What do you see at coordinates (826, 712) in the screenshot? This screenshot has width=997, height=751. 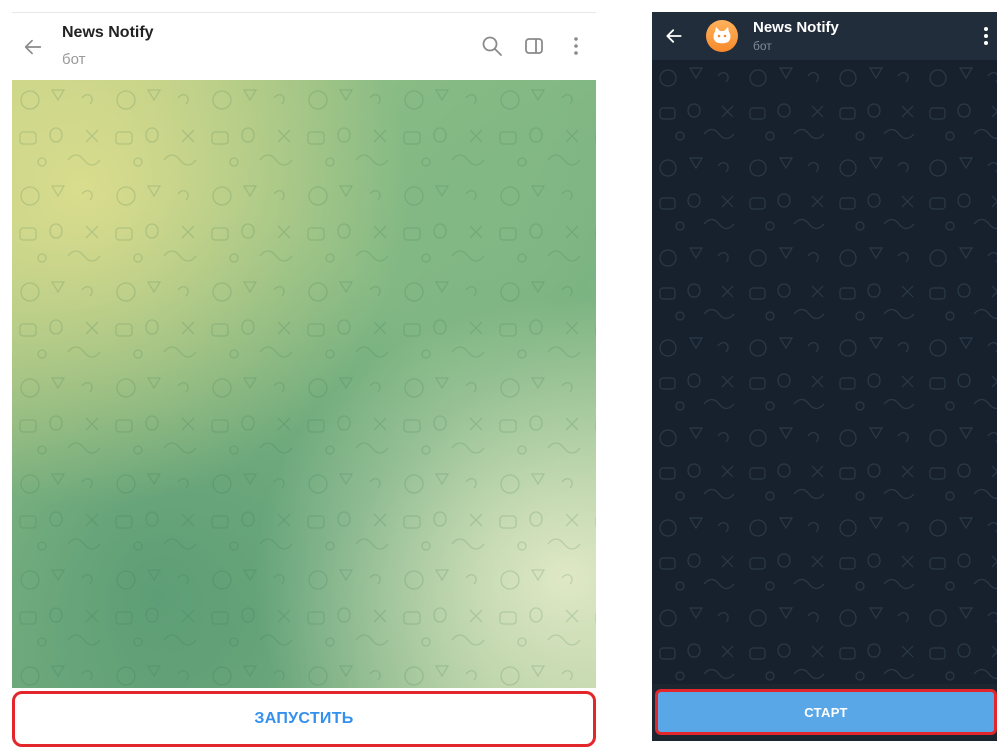 I see `start-button: СТАРТ` at bounding box center [826, 712].